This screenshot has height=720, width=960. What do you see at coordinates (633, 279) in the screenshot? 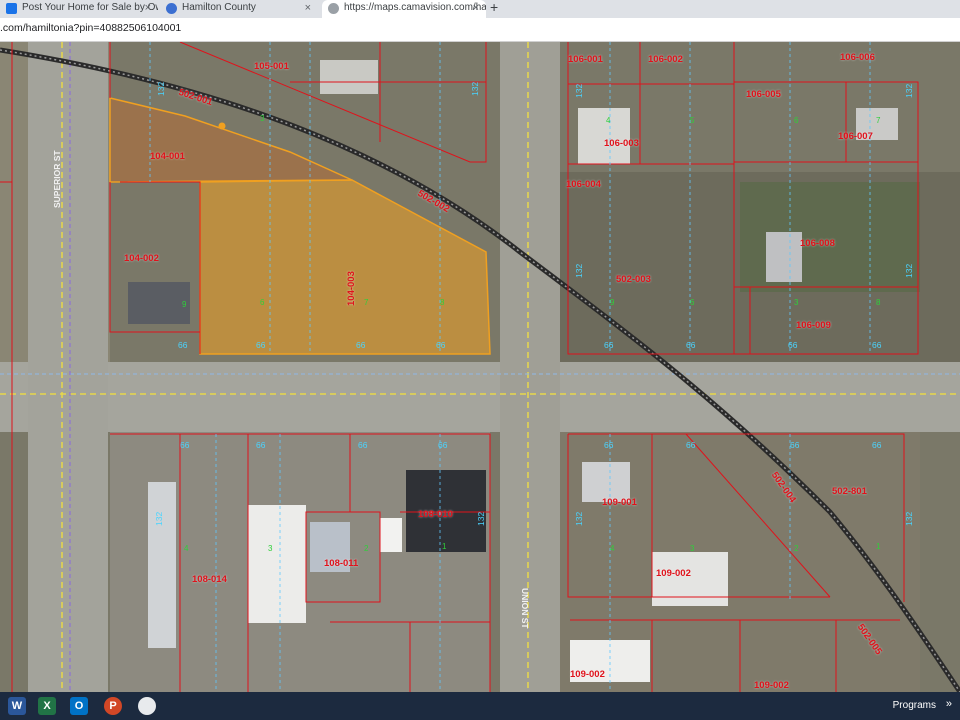
I see `parcel-label: 502-003` at bounding box center [633, 279].